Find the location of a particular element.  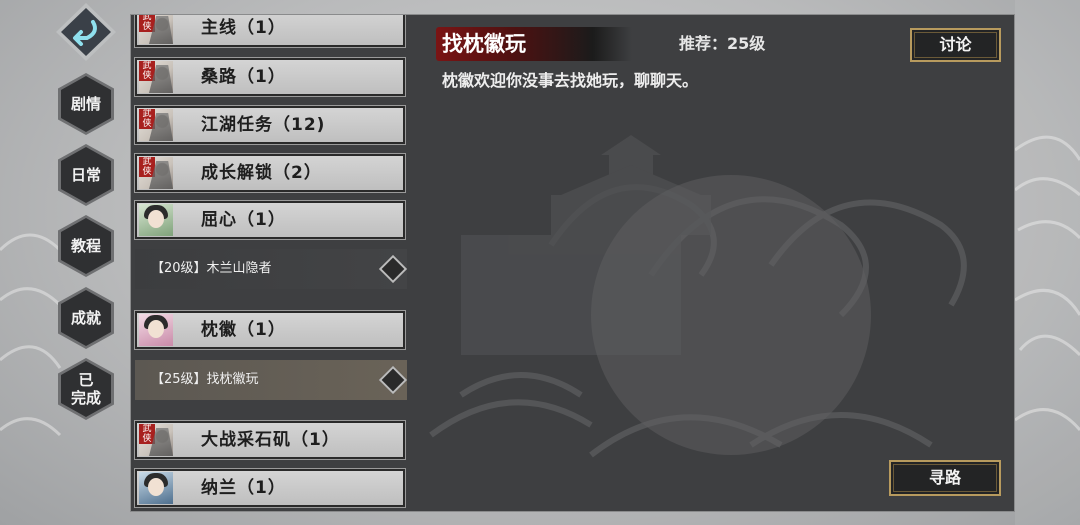

nav-tab-label: 剧情 is located at coordinates (85, 104).